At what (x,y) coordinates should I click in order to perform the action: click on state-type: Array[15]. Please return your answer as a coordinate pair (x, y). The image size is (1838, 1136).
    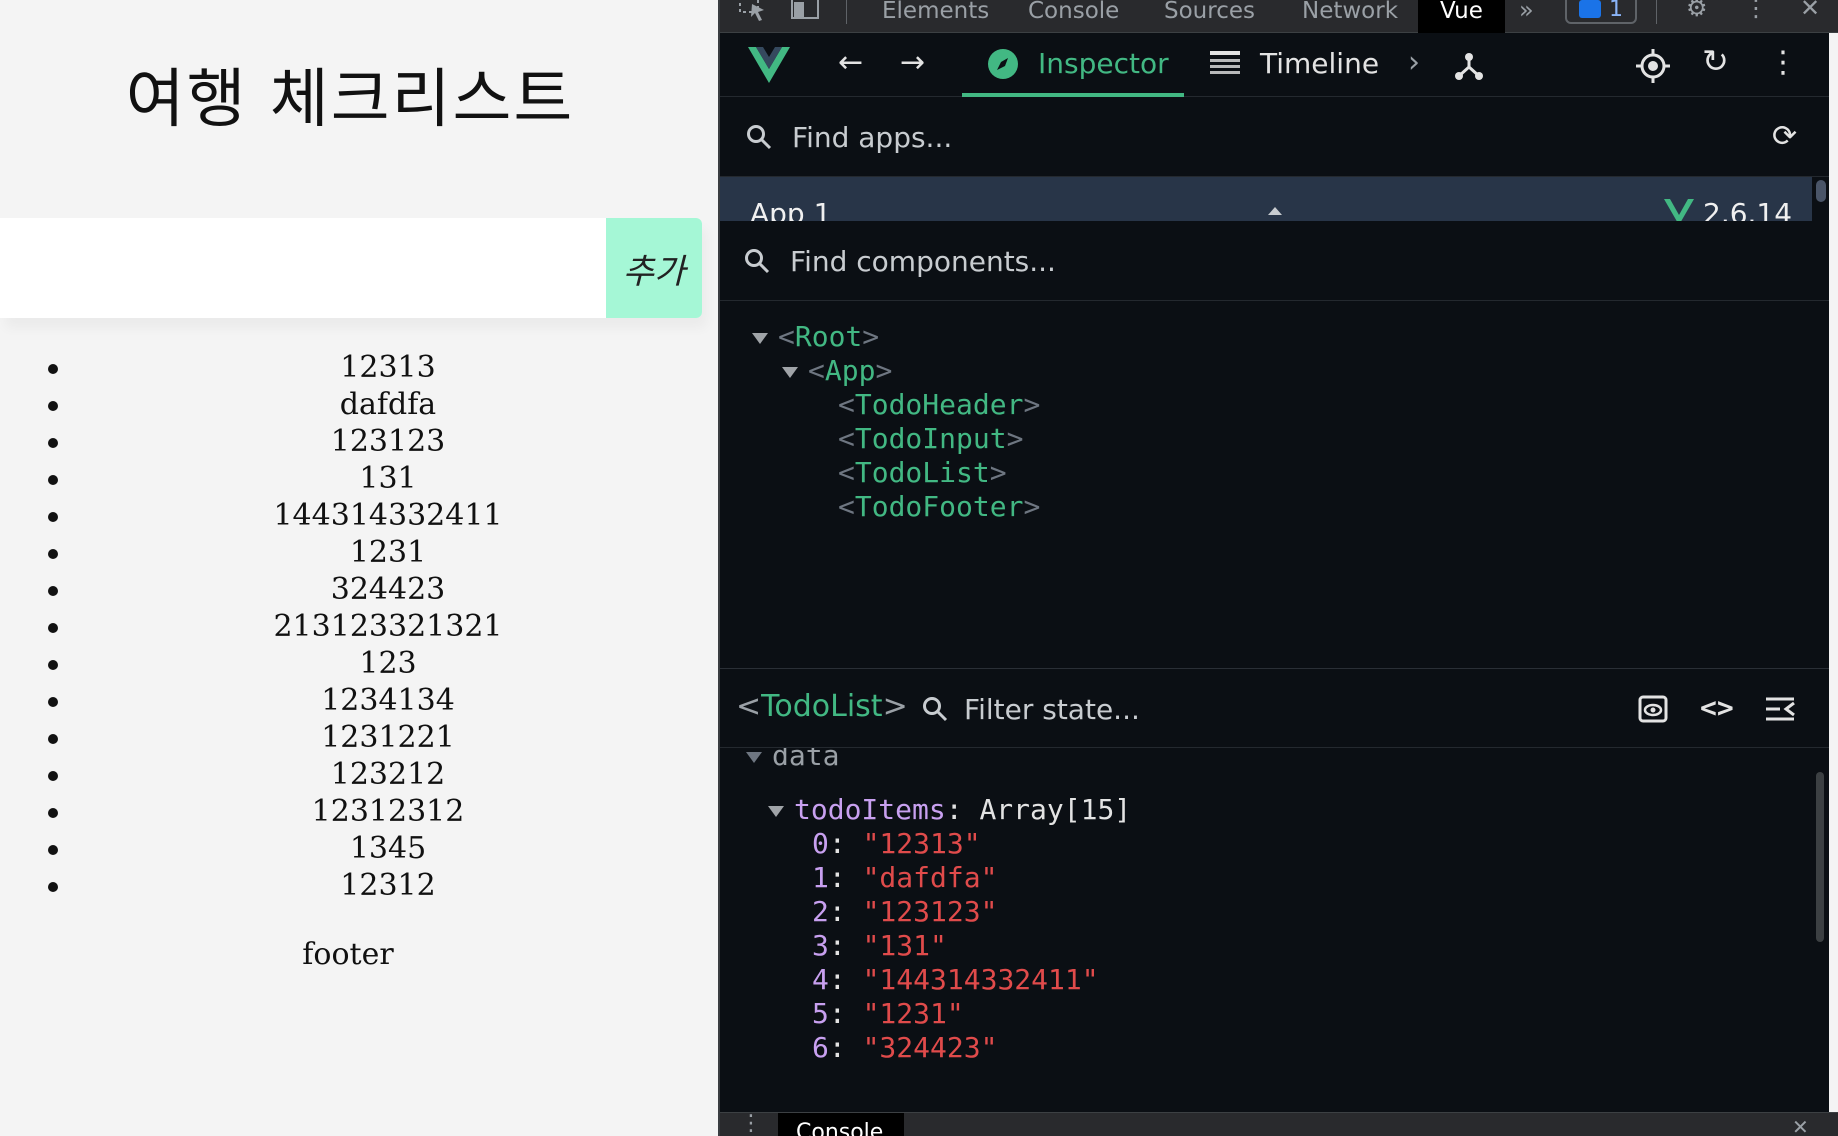
    Looking at the image, I should click on (1055, 809).